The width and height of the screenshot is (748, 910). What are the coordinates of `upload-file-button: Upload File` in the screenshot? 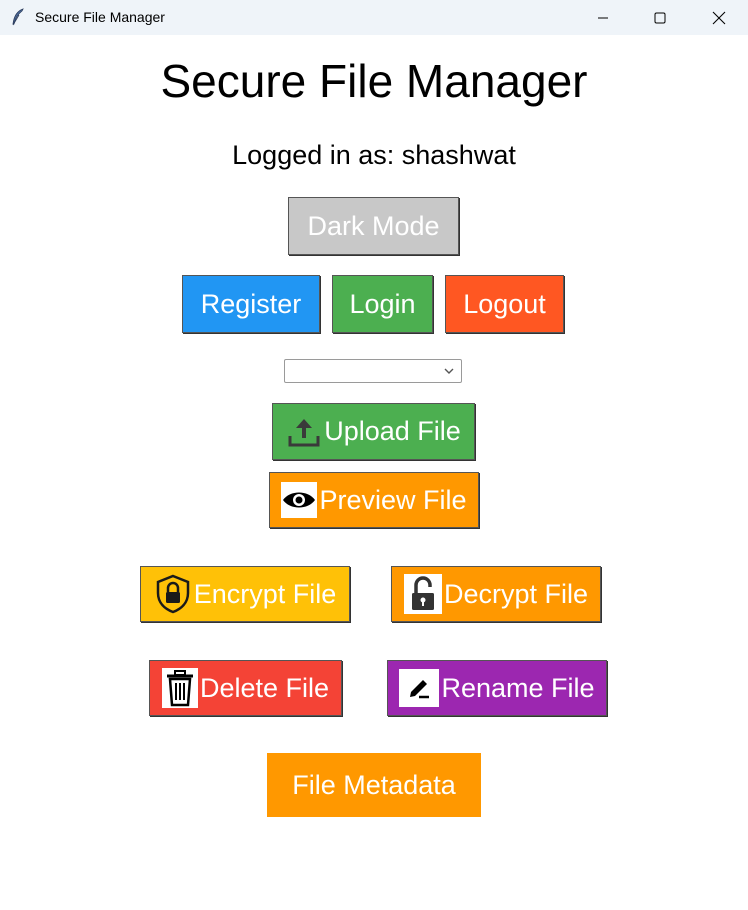 It's located at (373, 431).